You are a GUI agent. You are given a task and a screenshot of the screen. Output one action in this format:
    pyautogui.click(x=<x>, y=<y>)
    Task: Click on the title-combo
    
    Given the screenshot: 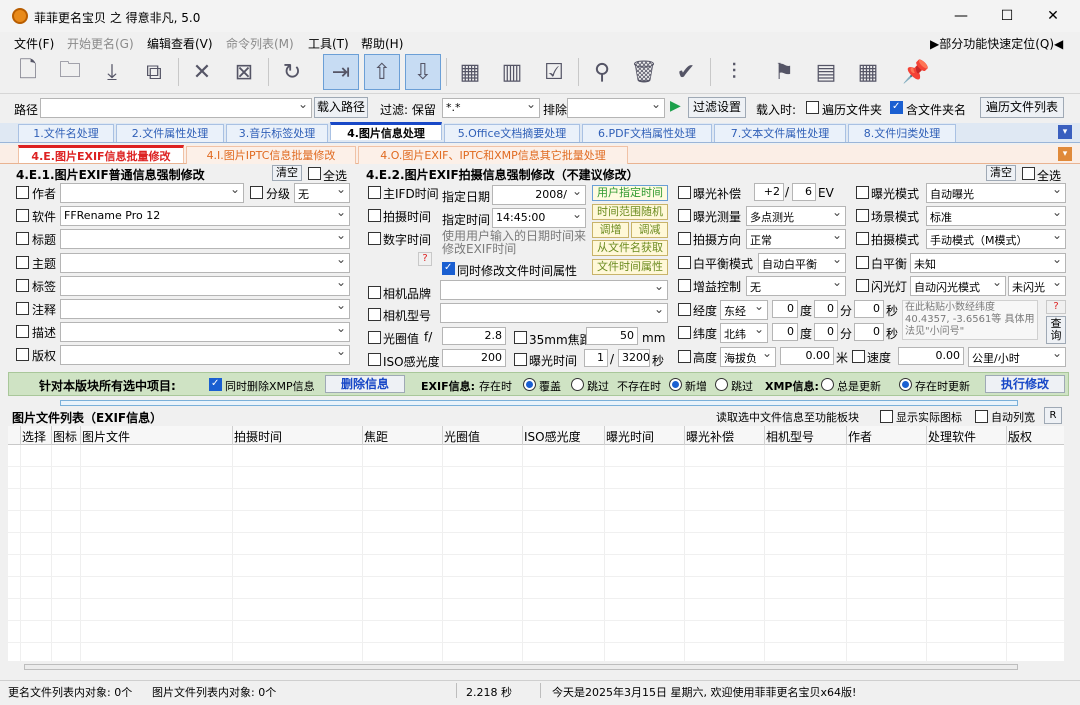 What is the action you would take?
    pyautogui.click(x=205, y=239)
    